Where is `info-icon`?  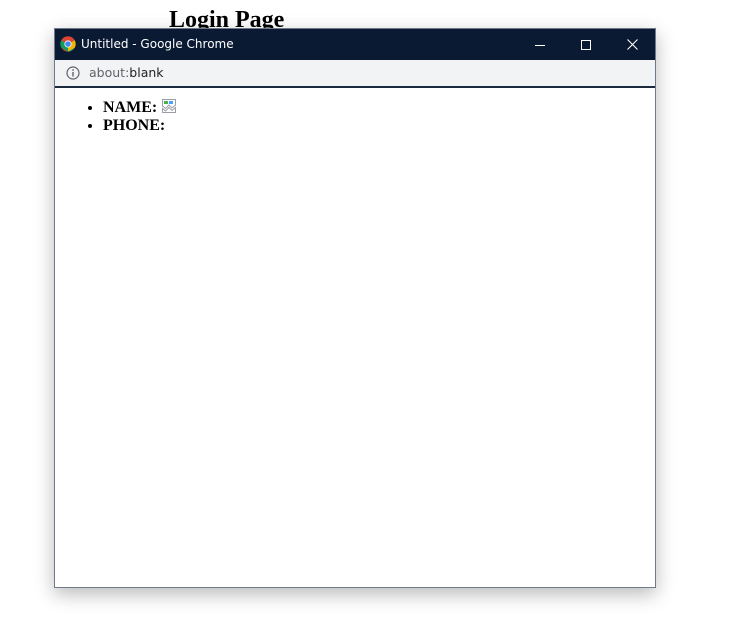 info-icon is located at coordinates (73, 73).